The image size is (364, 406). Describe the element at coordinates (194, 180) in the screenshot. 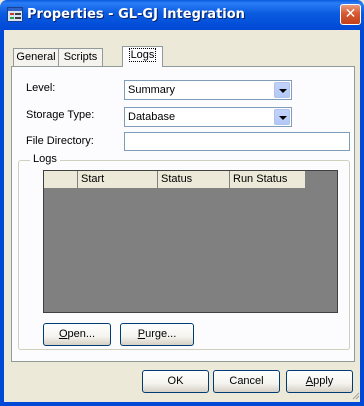

I see `column-header-status: Status` at that location.